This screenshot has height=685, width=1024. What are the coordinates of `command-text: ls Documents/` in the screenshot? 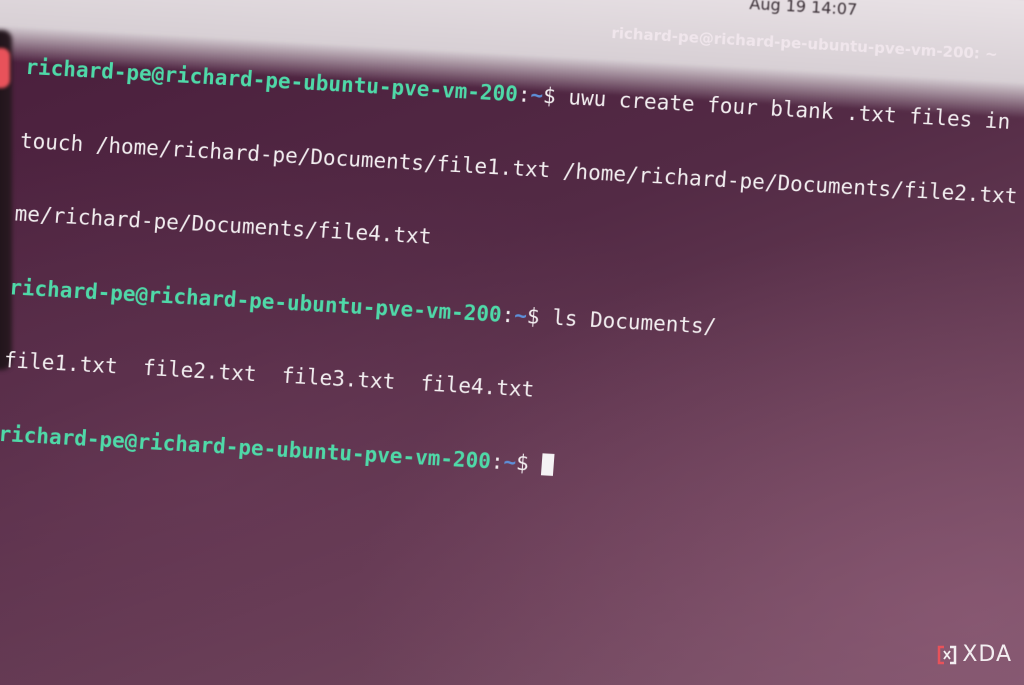 It's located at (634, 322).